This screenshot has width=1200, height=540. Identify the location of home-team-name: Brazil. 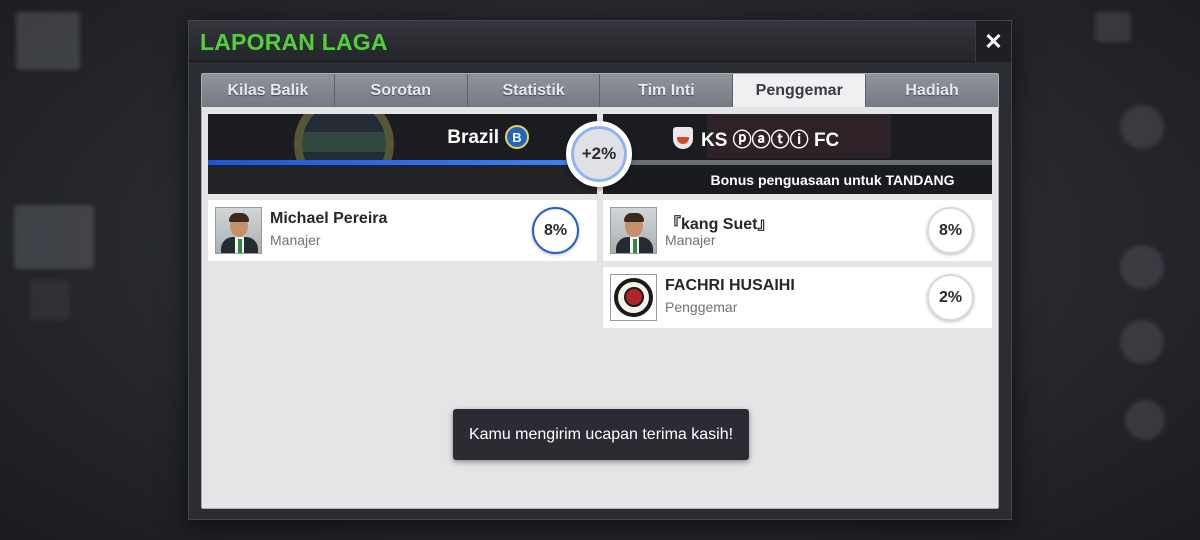
(473, 137).